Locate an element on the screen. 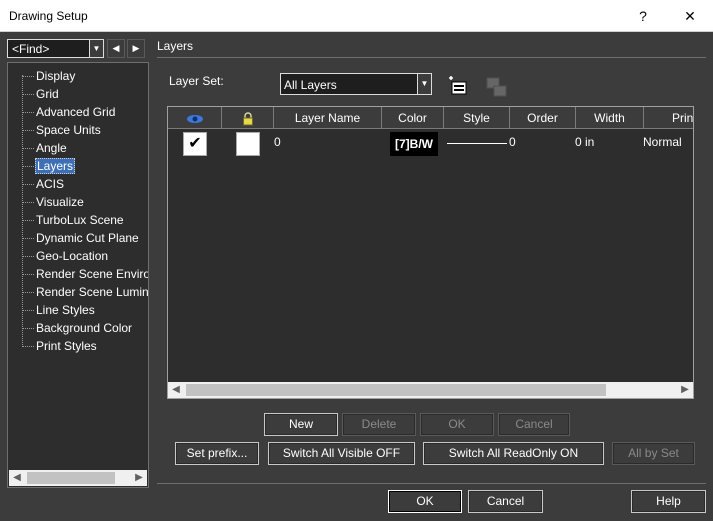 The height and width of the screenshot is (521, 713). line-style-sample is located at coordinates (477, 143).